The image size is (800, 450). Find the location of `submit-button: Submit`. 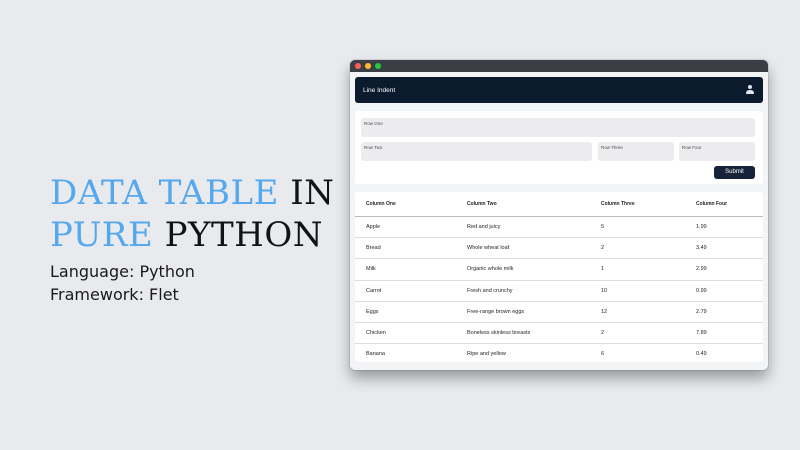

submit-button: Submit is located at coordinates (734, 172).